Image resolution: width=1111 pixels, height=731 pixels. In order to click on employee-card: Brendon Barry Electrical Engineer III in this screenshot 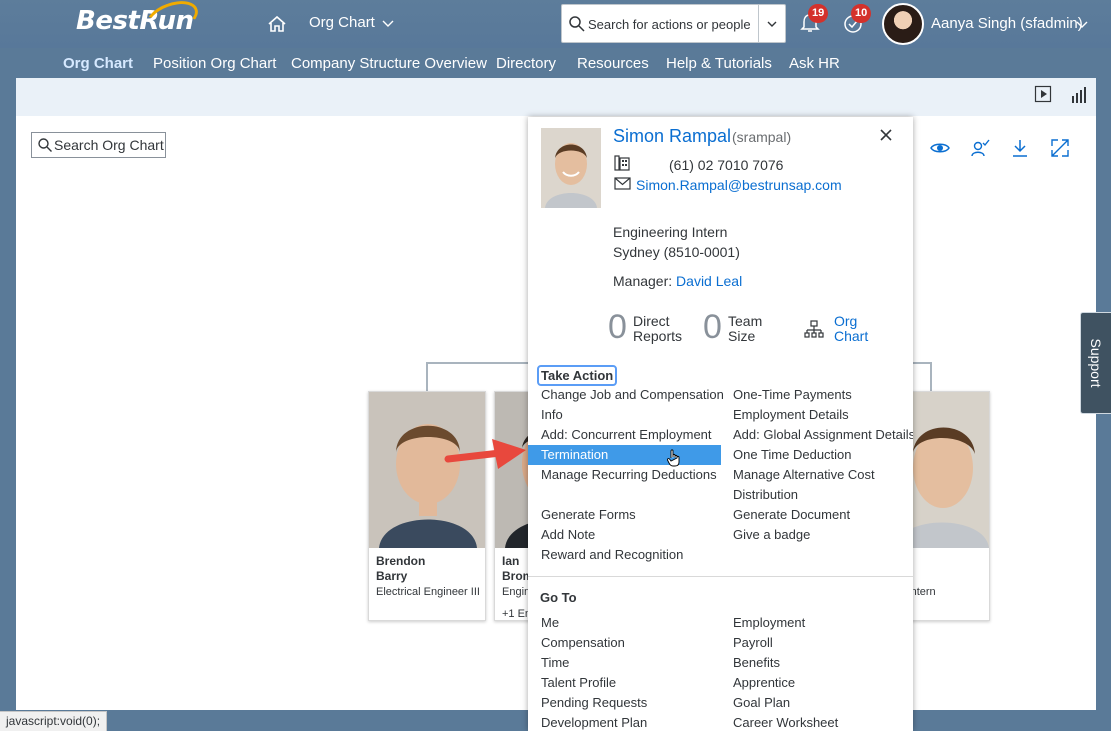, I will do `click(427, 506)`.